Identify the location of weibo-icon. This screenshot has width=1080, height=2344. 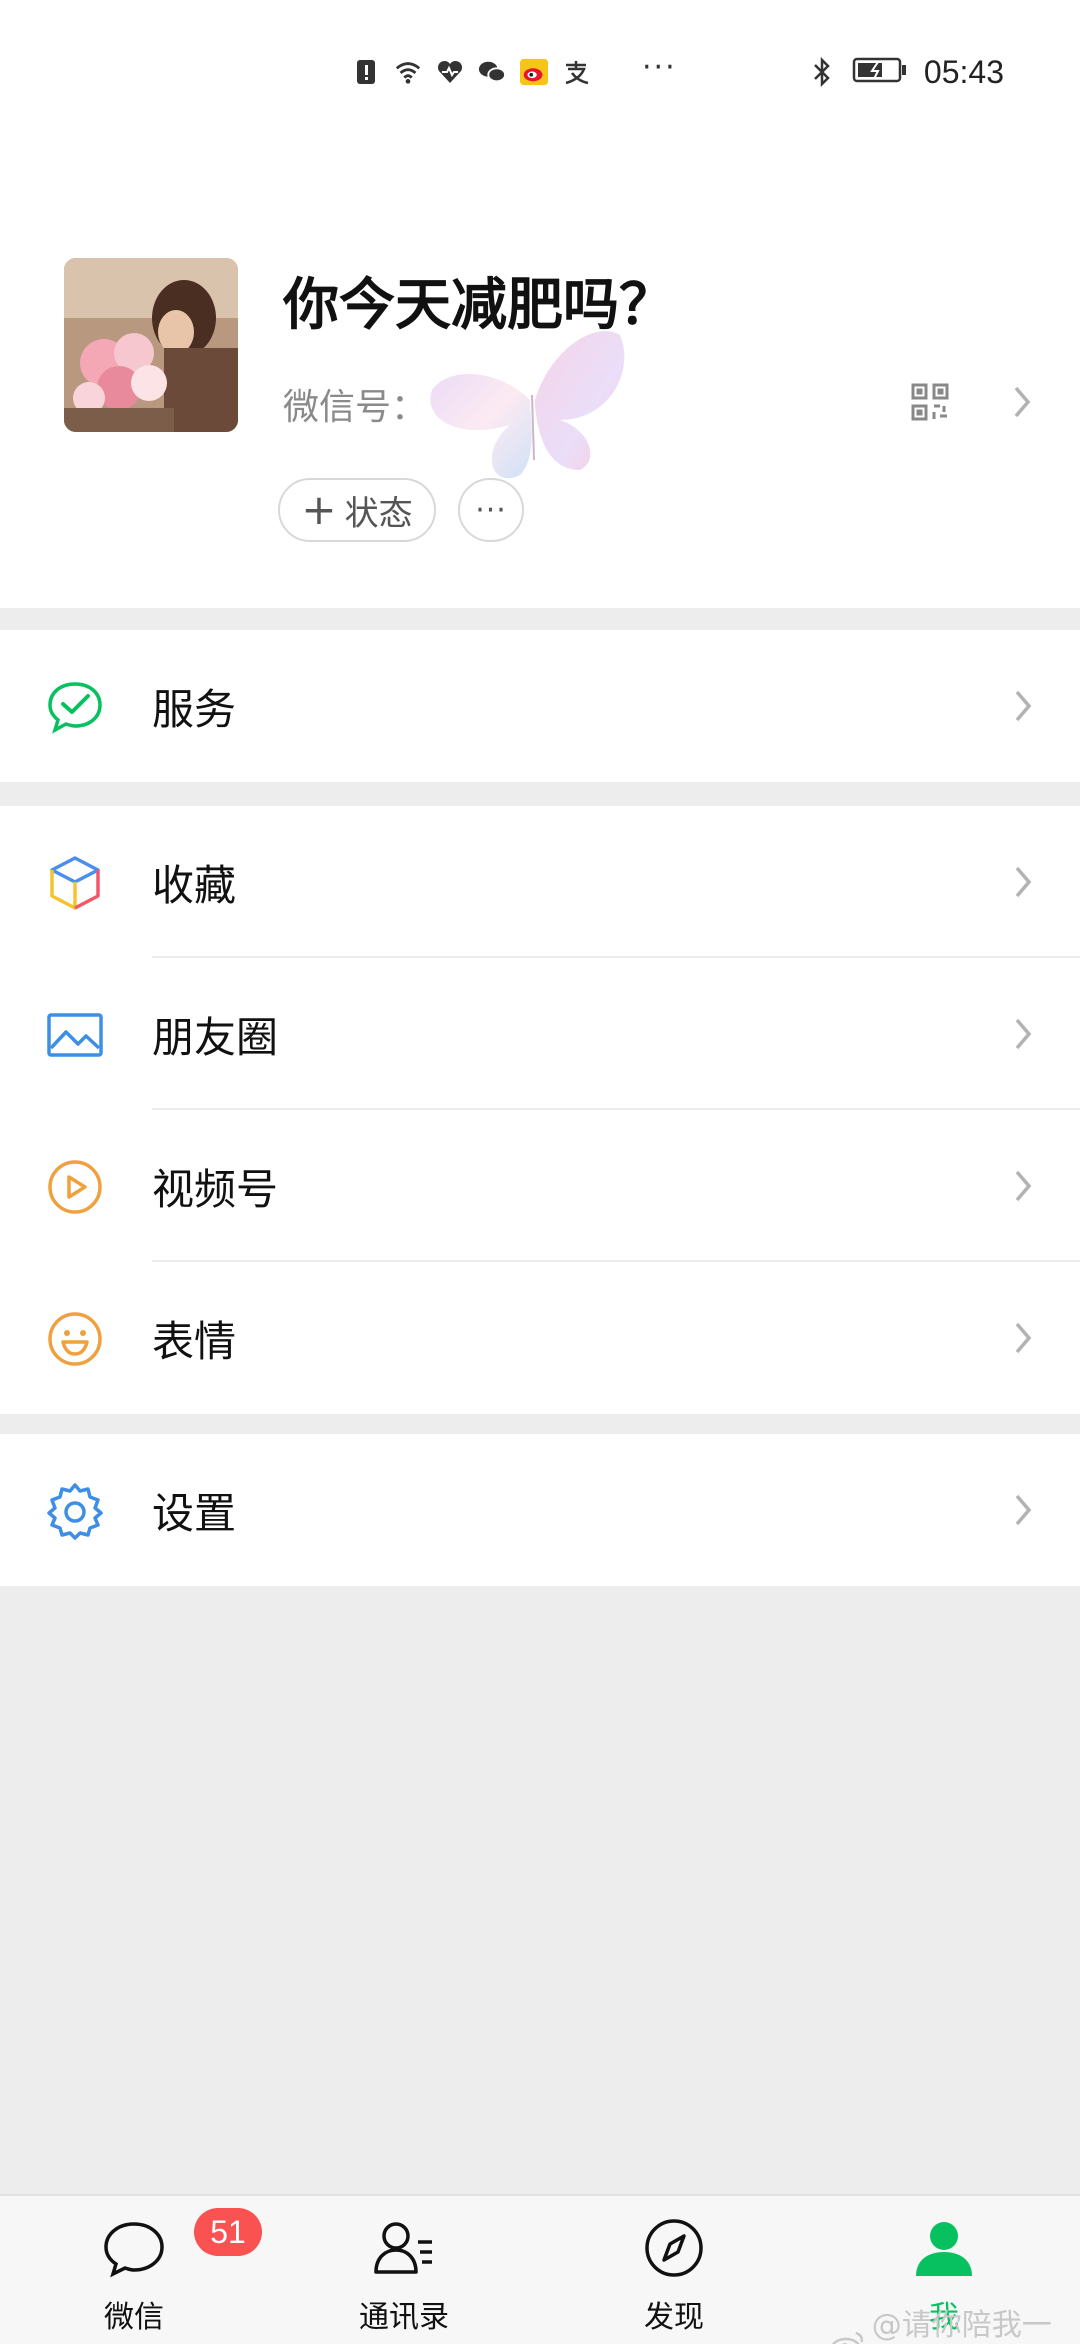
(534, 72).